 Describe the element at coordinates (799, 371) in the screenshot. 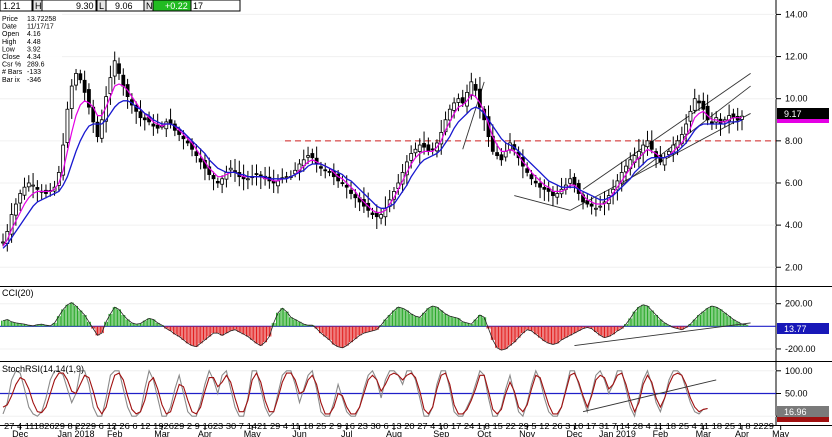

I see `stoch-axis-label: 100.00` at that location.